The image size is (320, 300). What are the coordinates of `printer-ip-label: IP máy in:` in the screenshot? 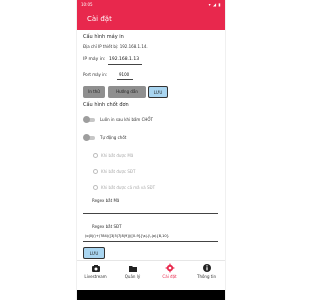 It's located at (94, 59).